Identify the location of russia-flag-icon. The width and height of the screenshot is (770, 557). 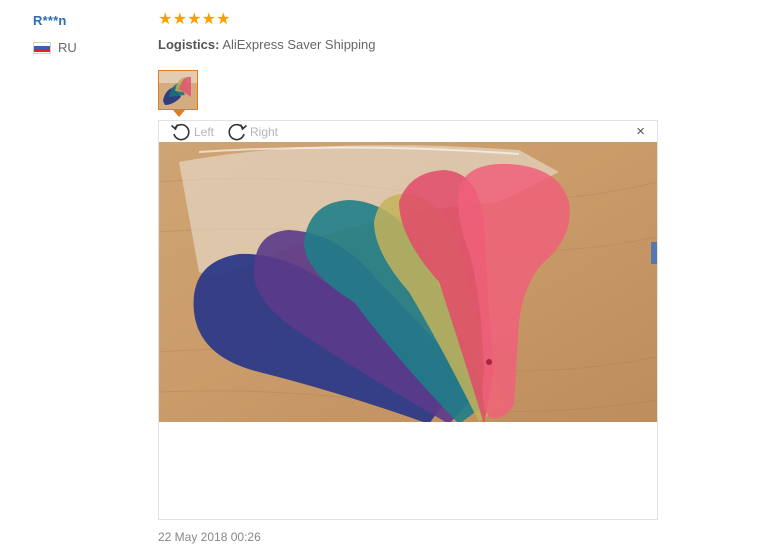
(42, 47).